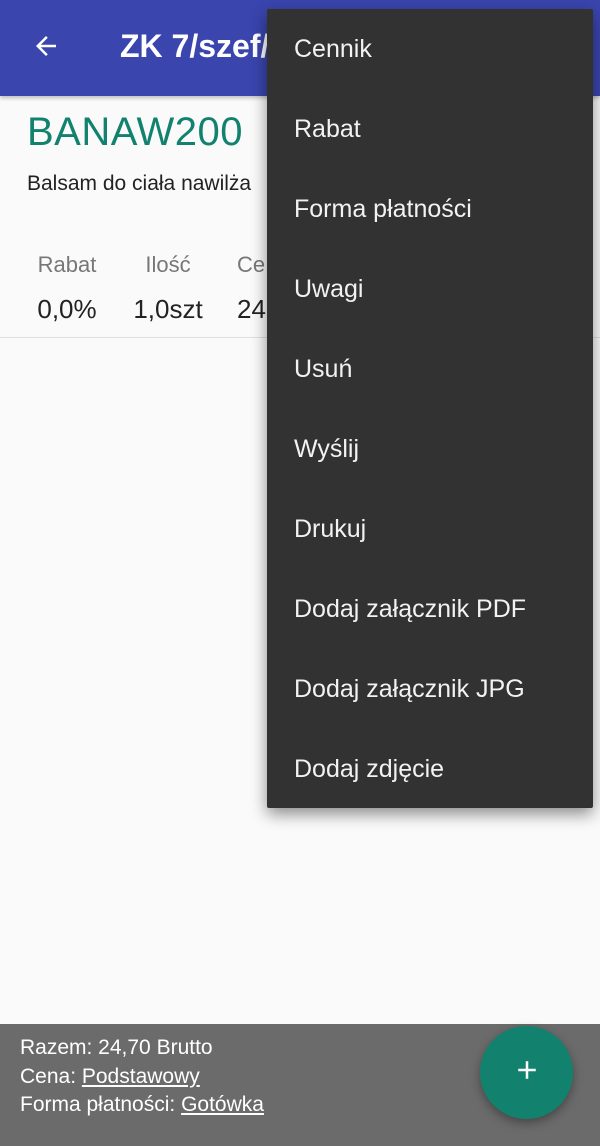 Image resolution: width=600 pixels, height=1146 pixels. What do you see at coordinates (430, 449) in the screenshot?
I see `menu-item-wyslij: Wyślij` at bounding box center [430, 449].